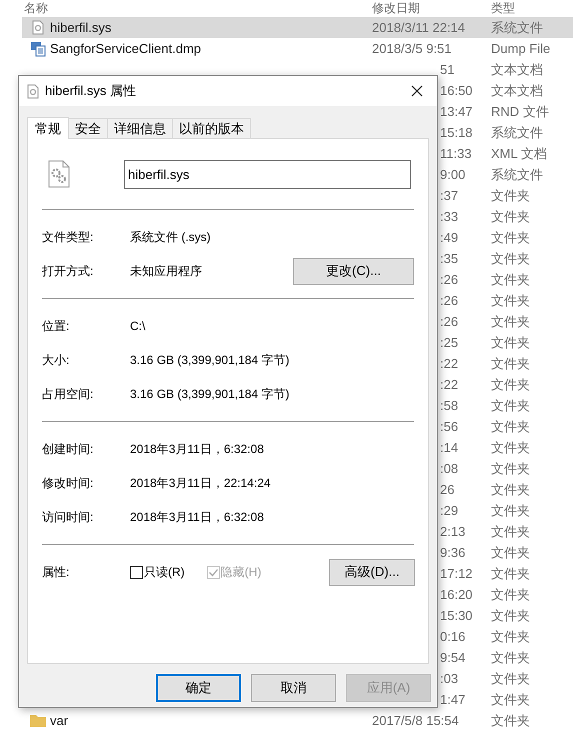 The height and width of the screenshot is (731, 573). I want to click on type-cell-text: Dump File, so click(520, 49).